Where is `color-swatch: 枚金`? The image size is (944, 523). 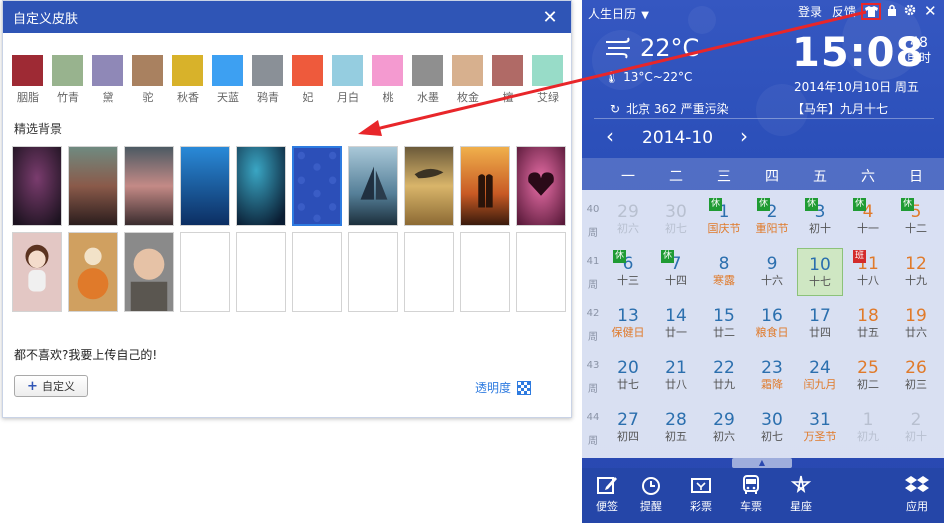 color-swatch: 枚金 is located at coordinates (473, 82).